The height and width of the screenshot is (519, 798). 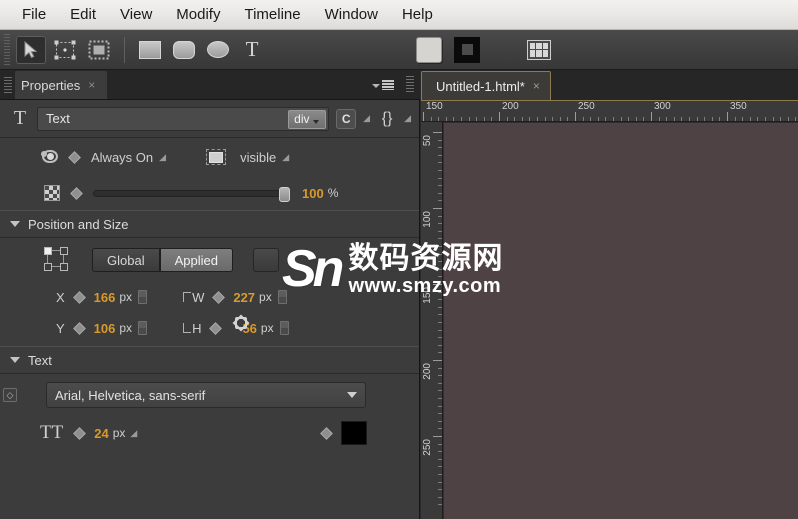 What do you see at coordinates (74, 157) in the screenshot?
I see `display-keyframe-diamond` at bounding box center [74, 157].